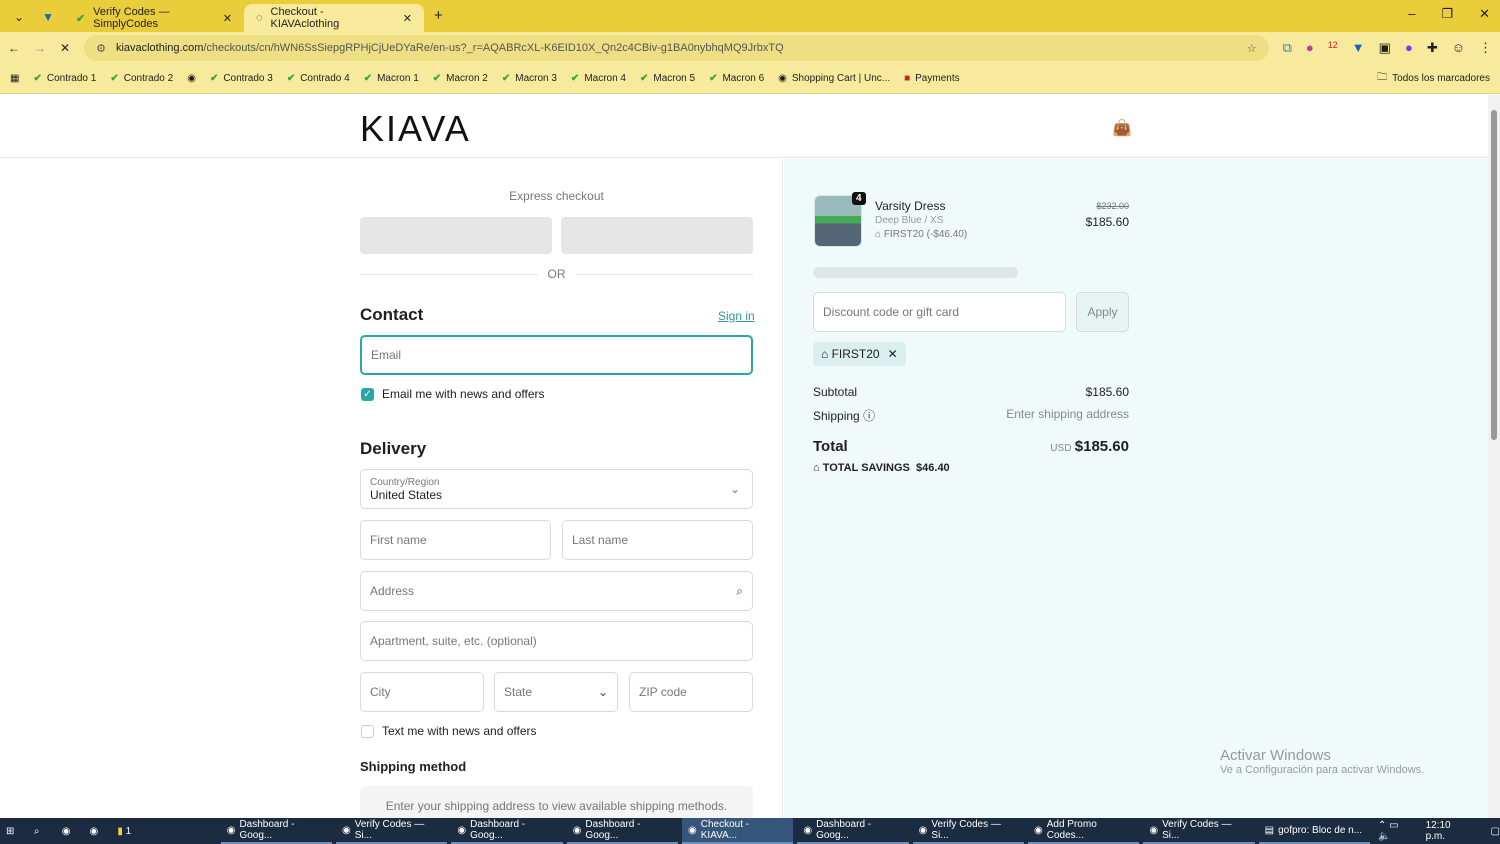 Image resolution: width=1500 pixels, height=844 pixels. What do you see at coordinates (734, 489) in the screenshot?
I see `chevron-down-icon: ⌄` at bounding box center [734, 489].